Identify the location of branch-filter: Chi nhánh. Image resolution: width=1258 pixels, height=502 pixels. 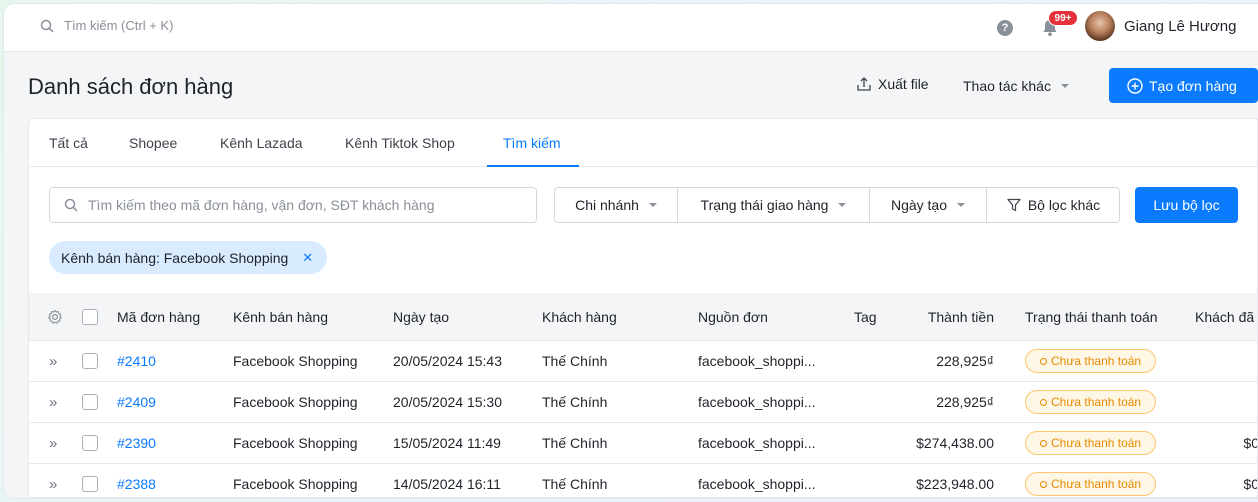
(616, 205).